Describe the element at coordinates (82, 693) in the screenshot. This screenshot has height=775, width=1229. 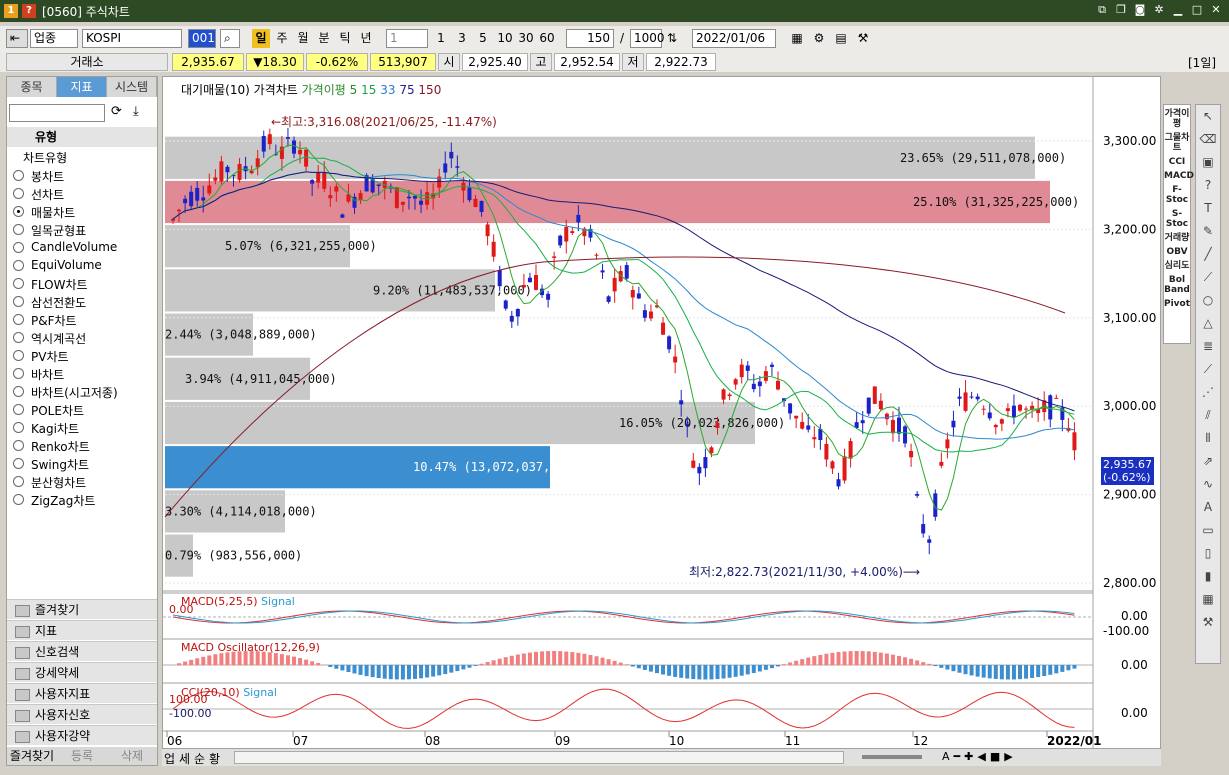
I see `folder-item: 사용자지표` at that location.